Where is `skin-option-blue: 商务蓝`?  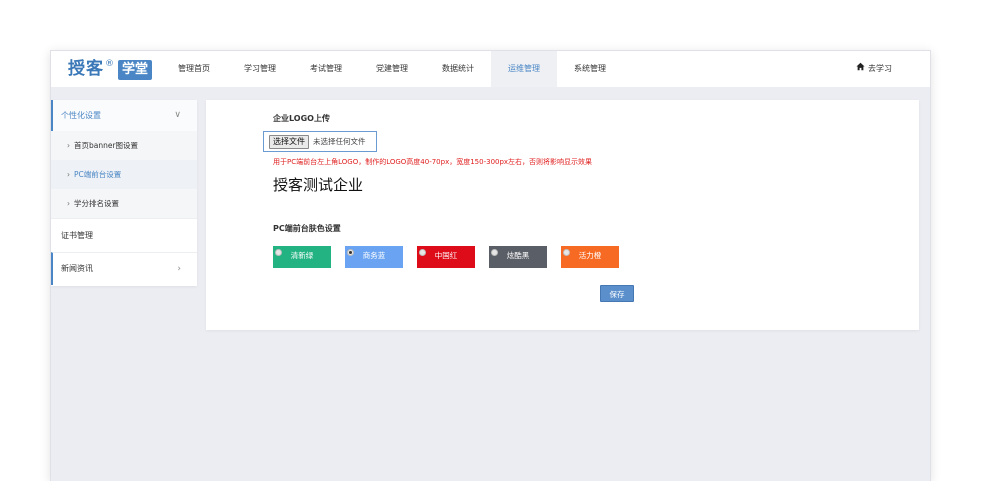 skin-option-blue: 商务蓝 is located at coordinates (374, 257).